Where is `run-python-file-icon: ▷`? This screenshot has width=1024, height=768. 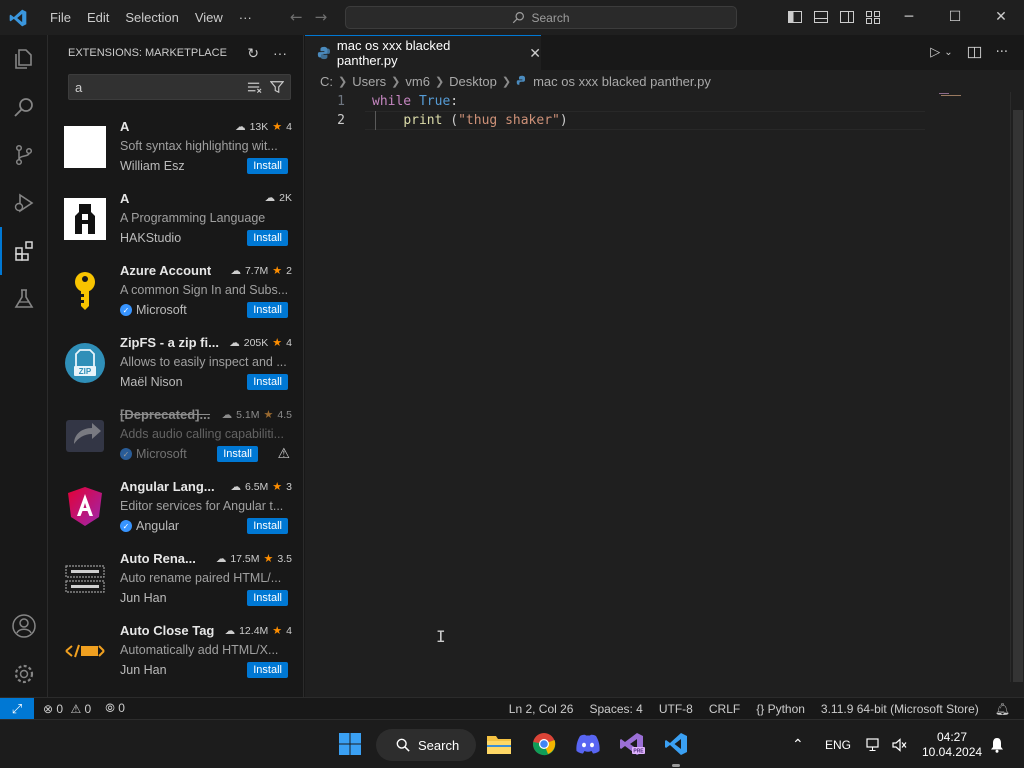
run-python-file-icon: ▷ is located at coordinates (935, 52).